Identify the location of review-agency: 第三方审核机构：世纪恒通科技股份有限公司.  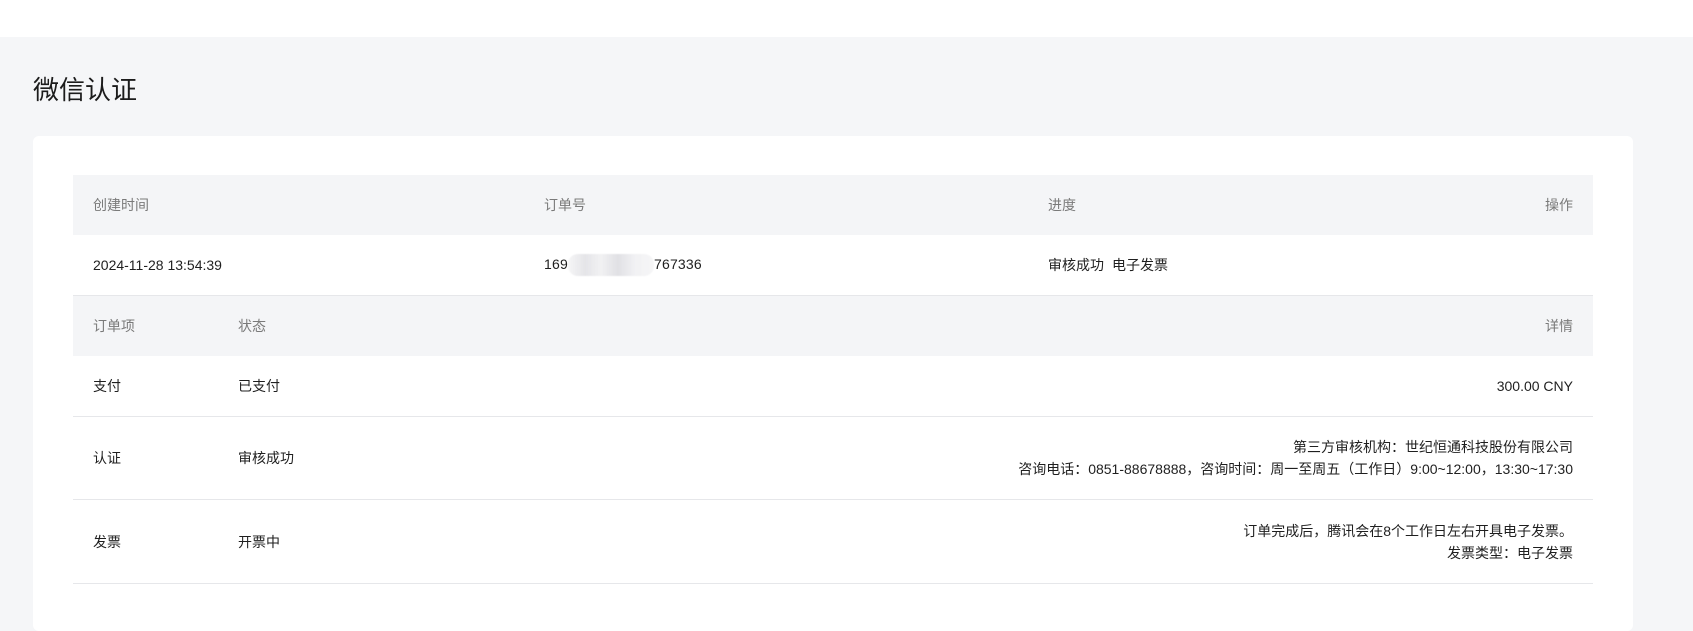
(1433, 447).